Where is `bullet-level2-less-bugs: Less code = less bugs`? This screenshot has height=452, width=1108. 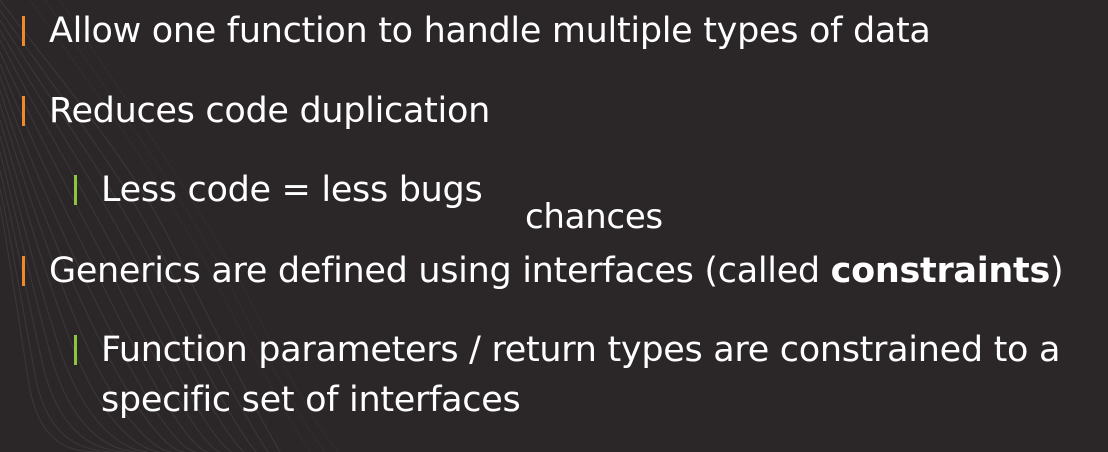
bullet-level2-less-bugs: Less code = less bugs is located at coordinates (278, 190).